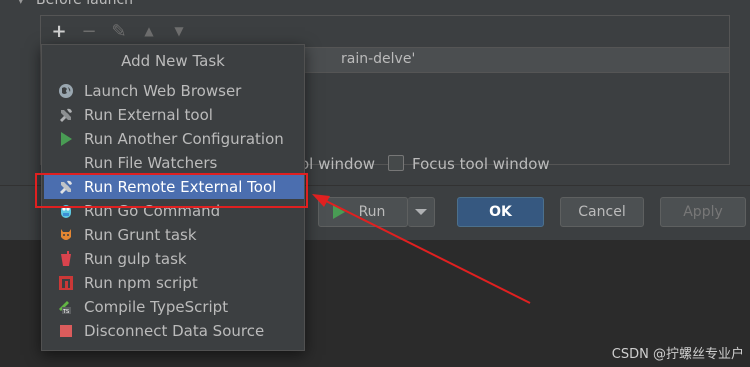 The width and height of the screenshot is (750, 367). I want to click on menu-item-label: Run Go Command, so click(152, 211).